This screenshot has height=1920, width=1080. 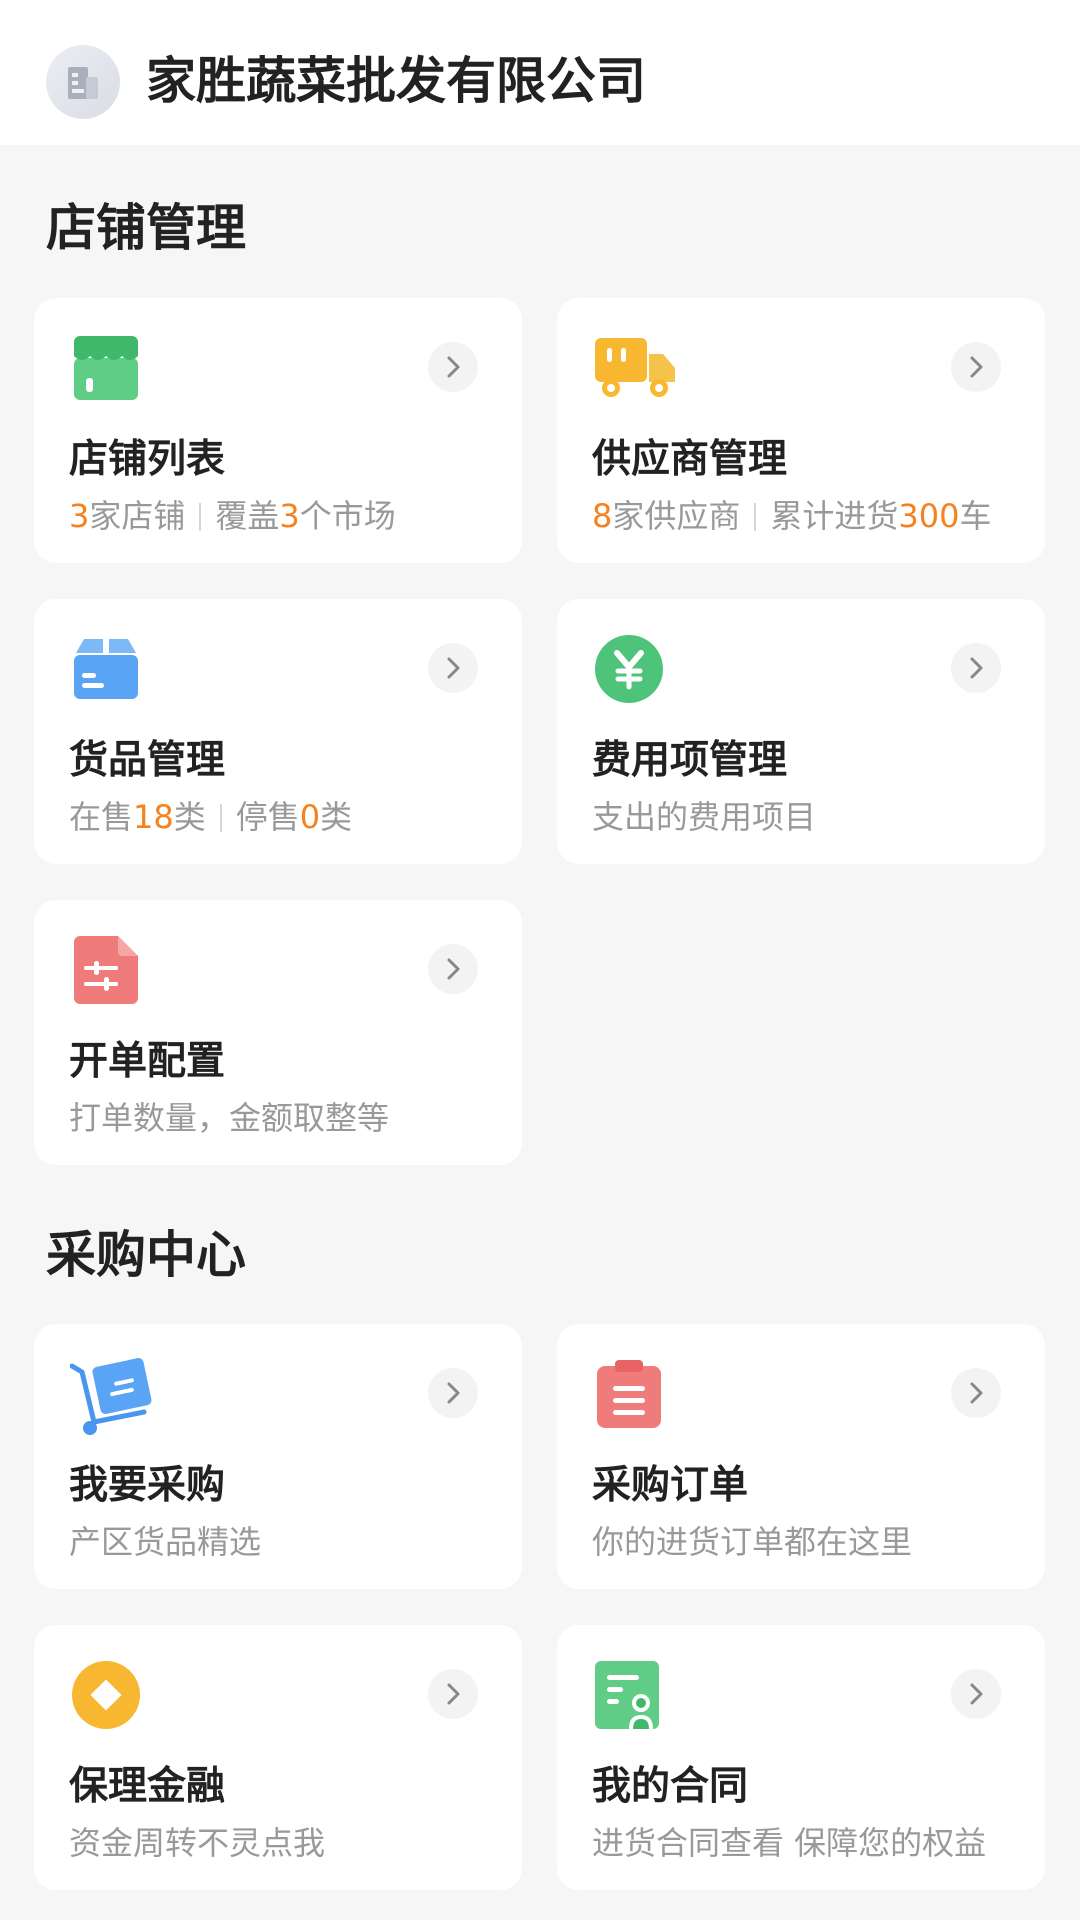 What do you see at coordinates (704, 817) in the screenshot?
I see `expense-items-subtitle: 支出的费用项目` at bounding box center [704, 817].